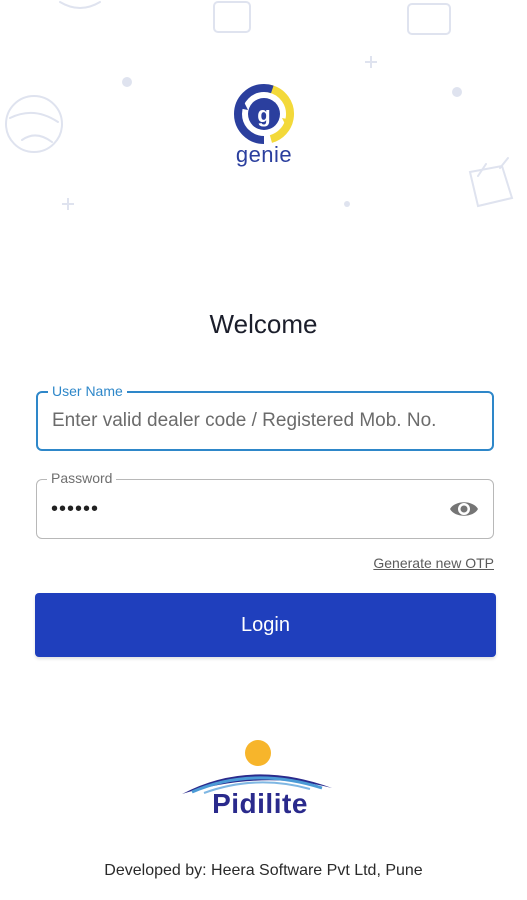 The image size is (527, 900). I want to click on username-input, so click(267, 421).